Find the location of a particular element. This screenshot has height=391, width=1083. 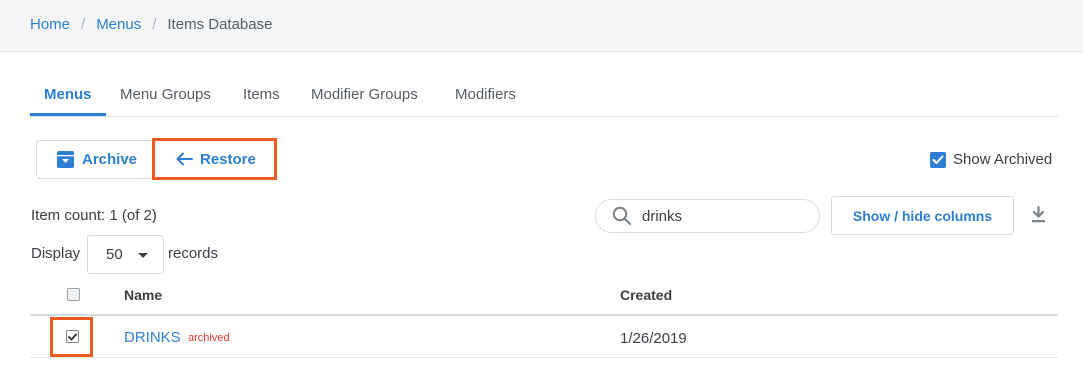

download-icon is located at coordinates (1038, 214).